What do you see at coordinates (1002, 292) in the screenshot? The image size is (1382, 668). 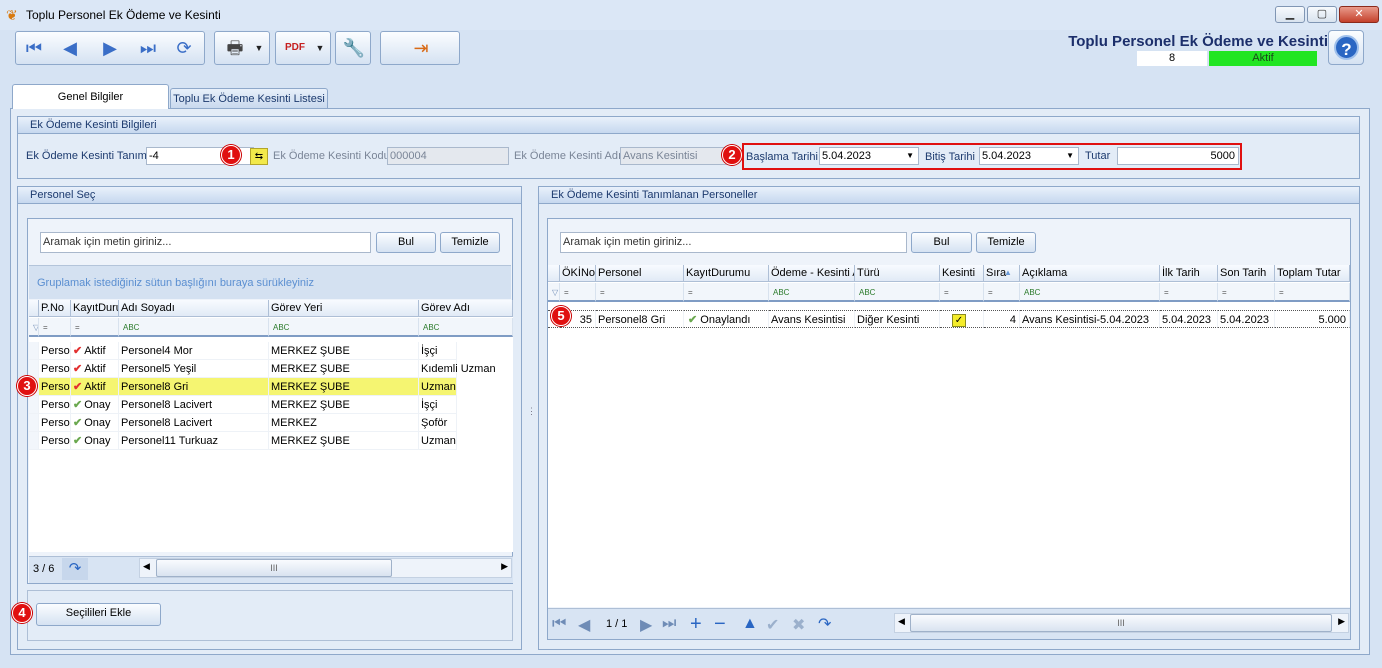 I see `filter-sira: =` at bounding box center [1002, 292].